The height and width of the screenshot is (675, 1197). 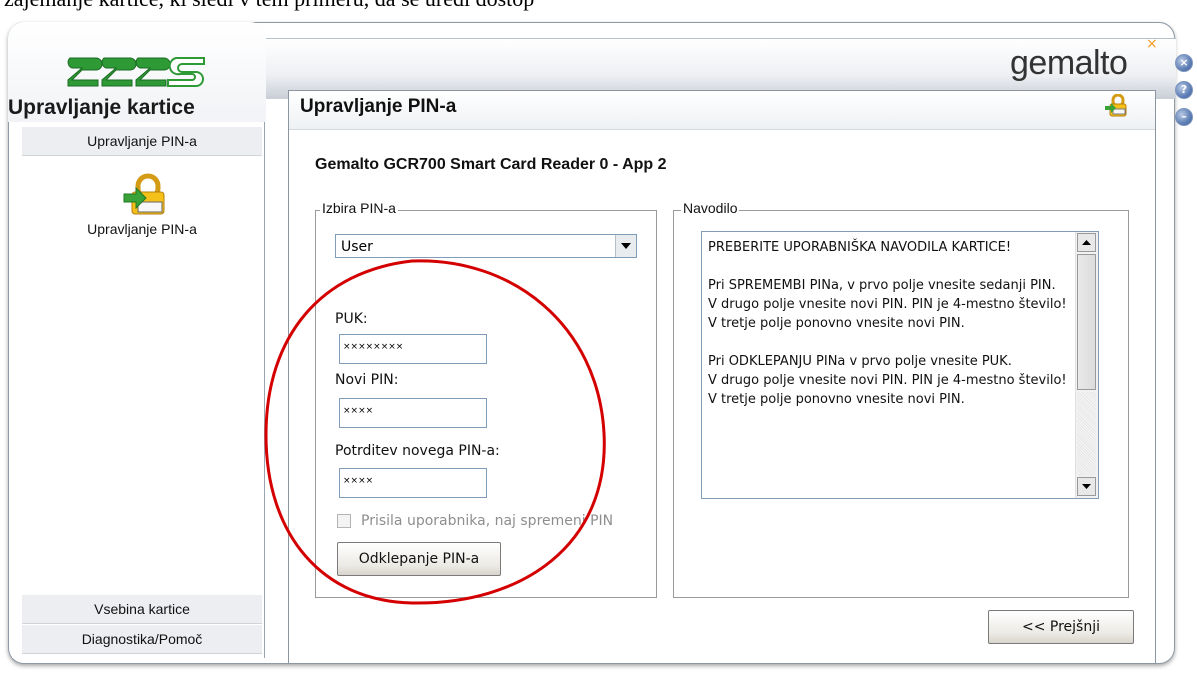 What do you see at coordinates (710, 208) in the screenshot?
I see `instructions-legend: Navodilo` at bounding box center [710, 208].